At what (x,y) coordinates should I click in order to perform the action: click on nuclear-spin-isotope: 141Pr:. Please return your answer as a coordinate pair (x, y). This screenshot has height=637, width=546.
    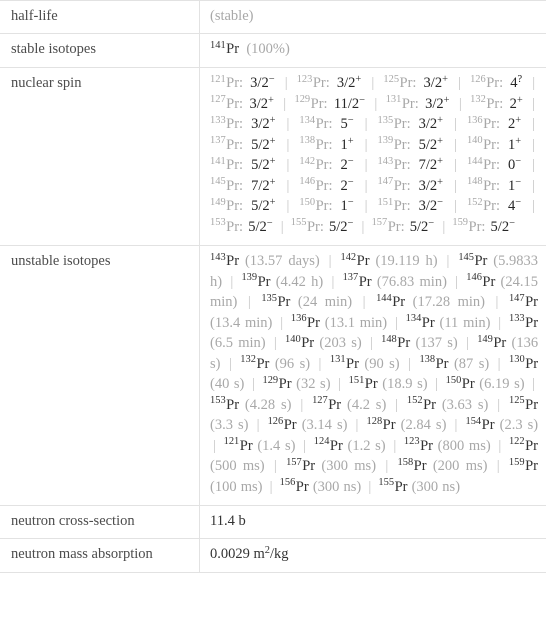
    Looking at the image, I should click on (226, 164).